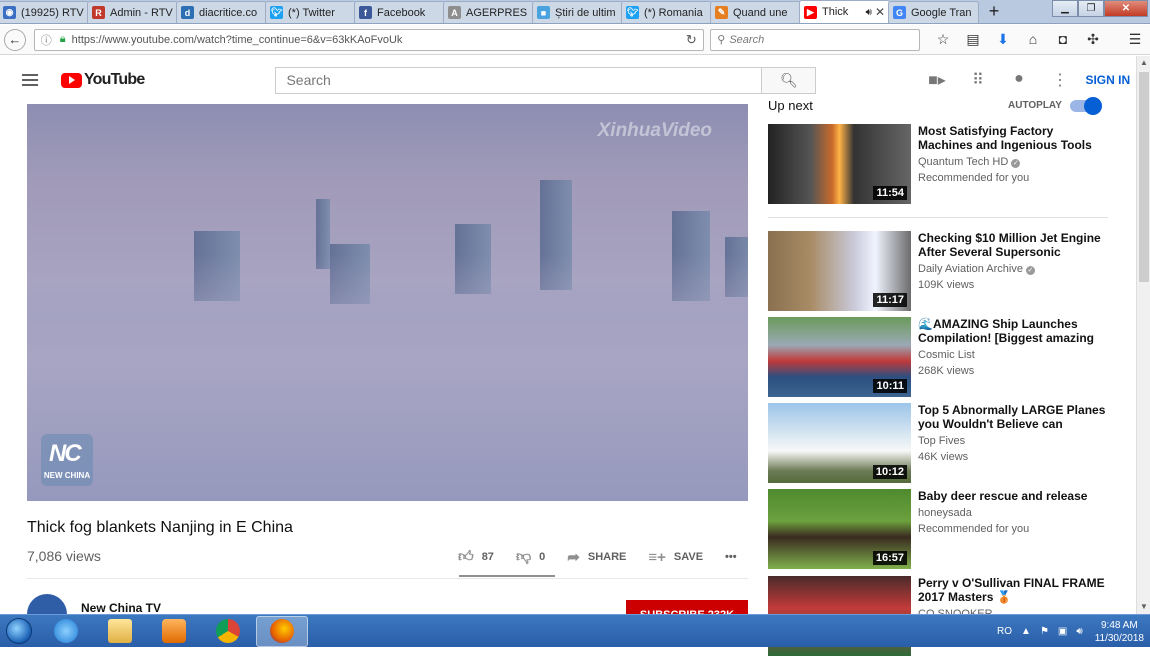 The image size is (1150, 656). What do you see at coordinates (1063, 39) in the screenshot?
I see `pocket-icon: ◘` at bounding box center [1063, 39].